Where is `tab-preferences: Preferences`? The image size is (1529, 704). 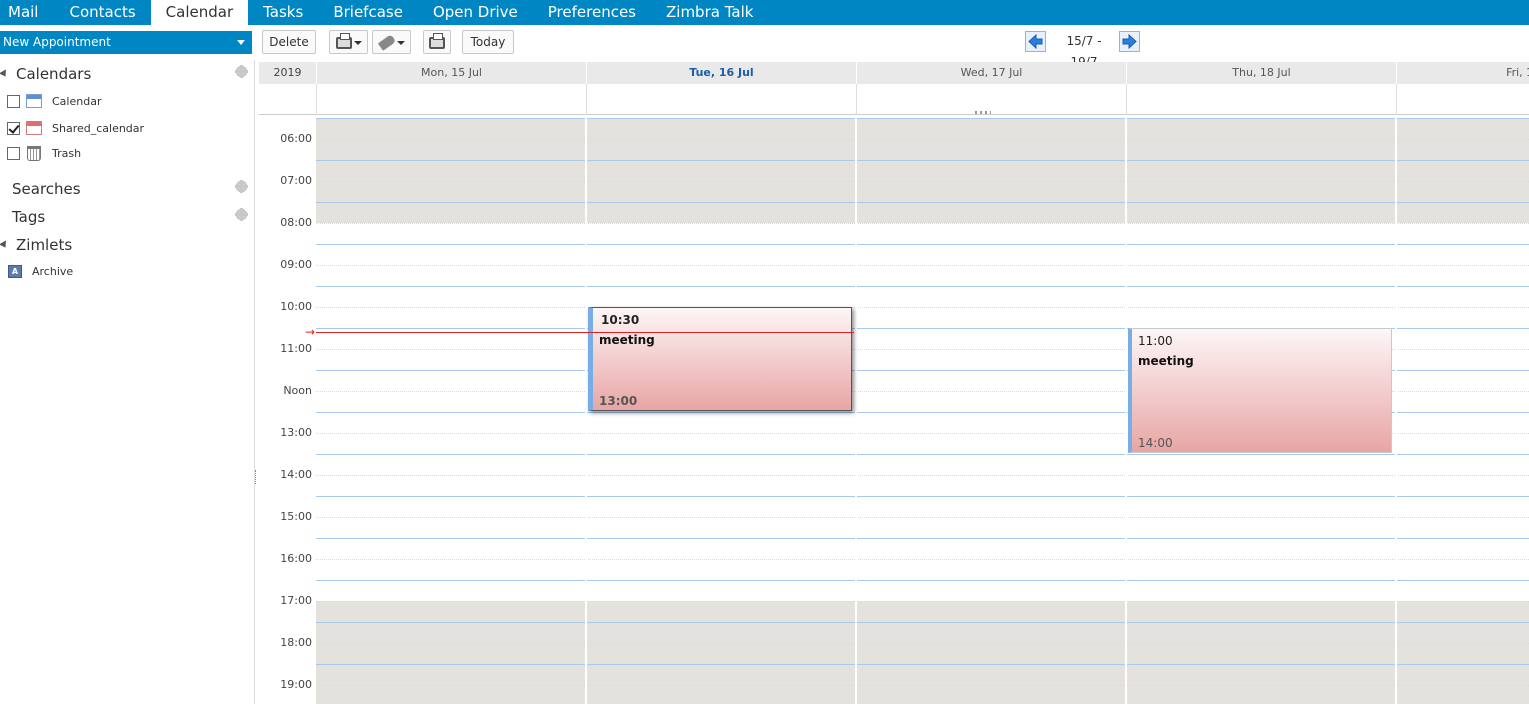 tab-preferences: Preferences is located at coordinates (592, 12).